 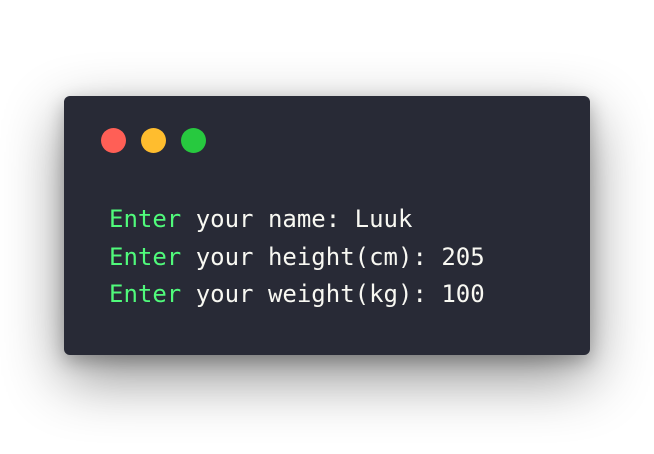 I want to click on output-line-weight: Enter your weight(kg): 100, so click(x=344, y=295).